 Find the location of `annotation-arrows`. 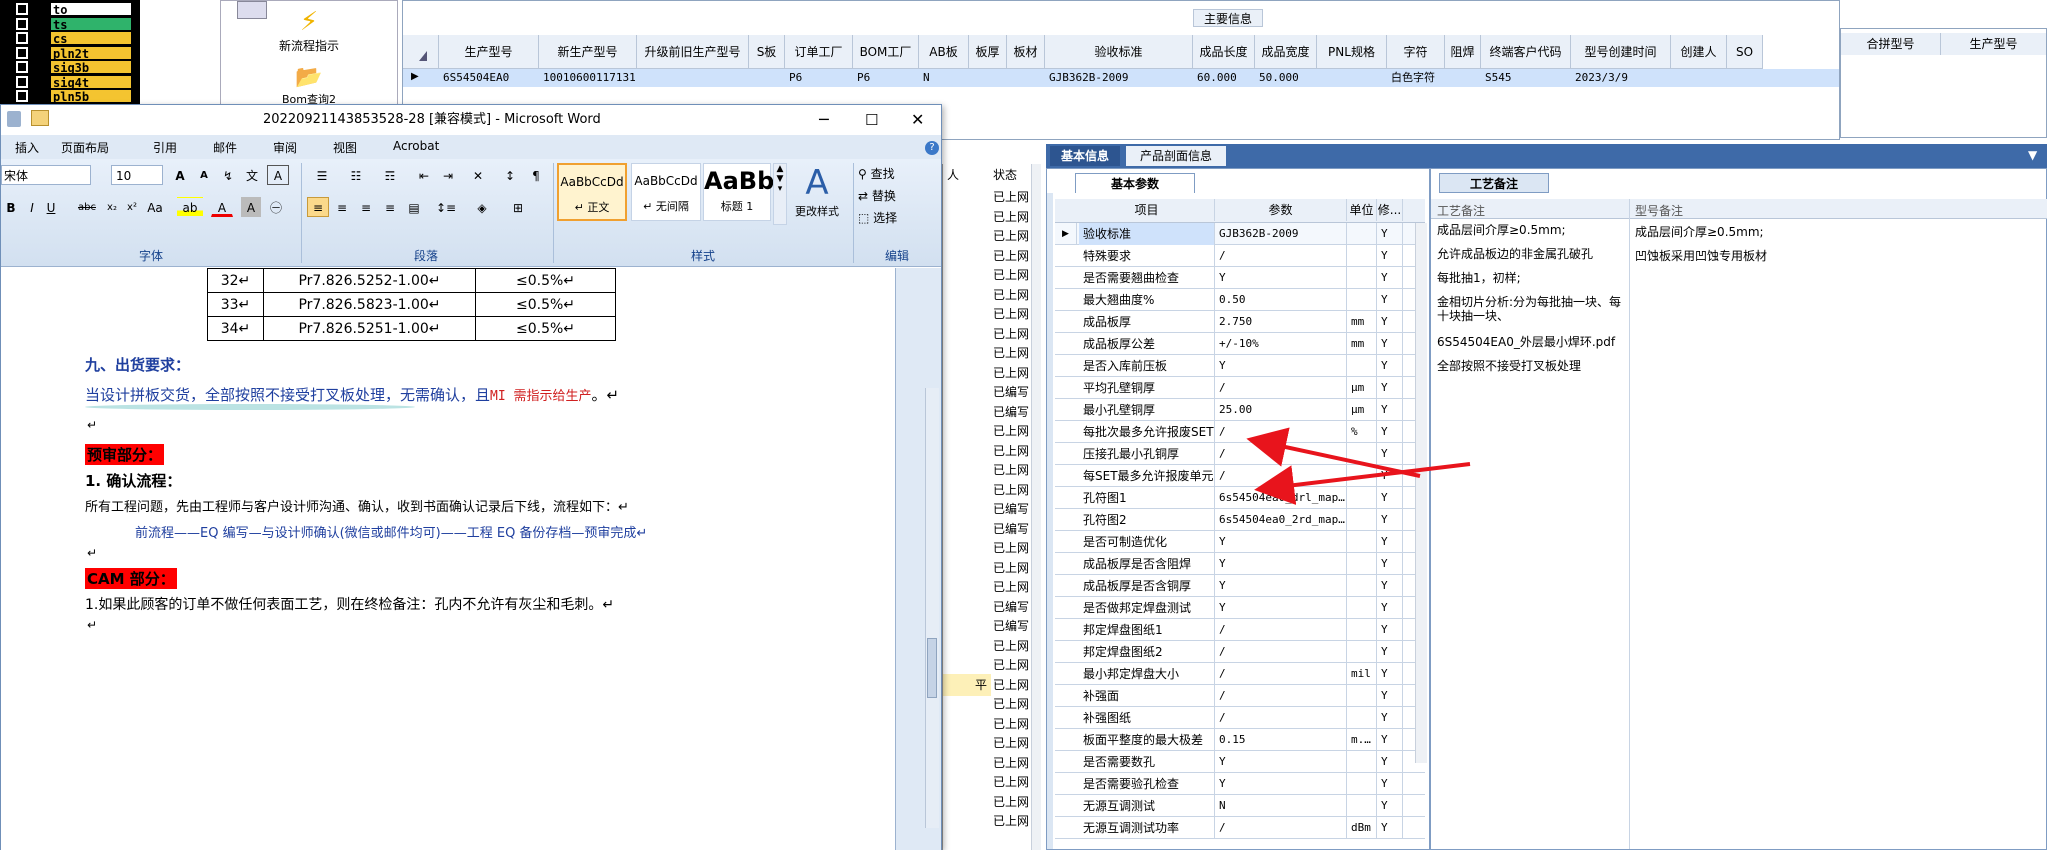

annotation-arrows is located at coordinates (1358, 466).